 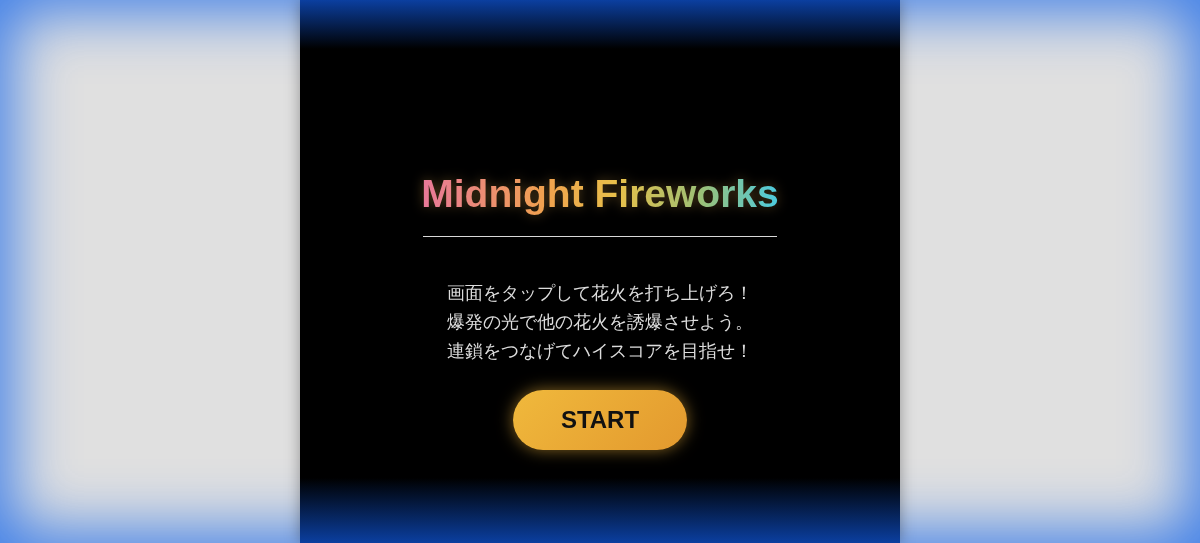 What do you see at coordinates (600, 420) in the screenshot?
I see `start-button: START` at bounding box center [600, 420].